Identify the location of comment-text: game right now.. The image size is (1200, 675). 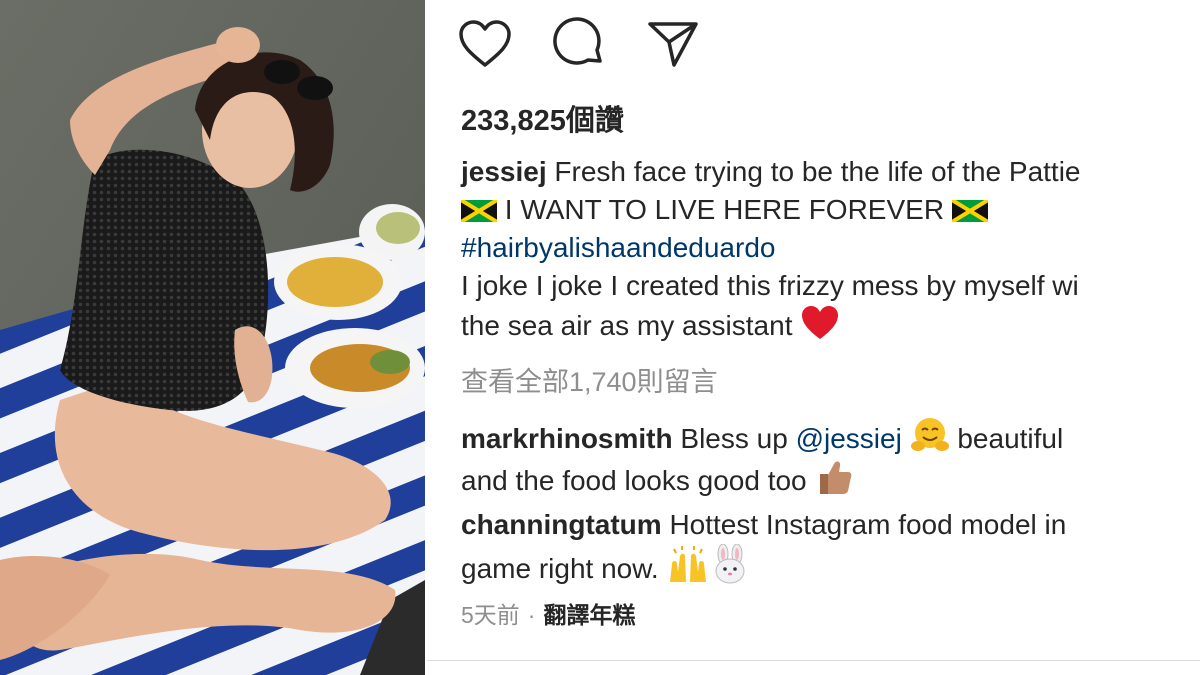
(564, 568).